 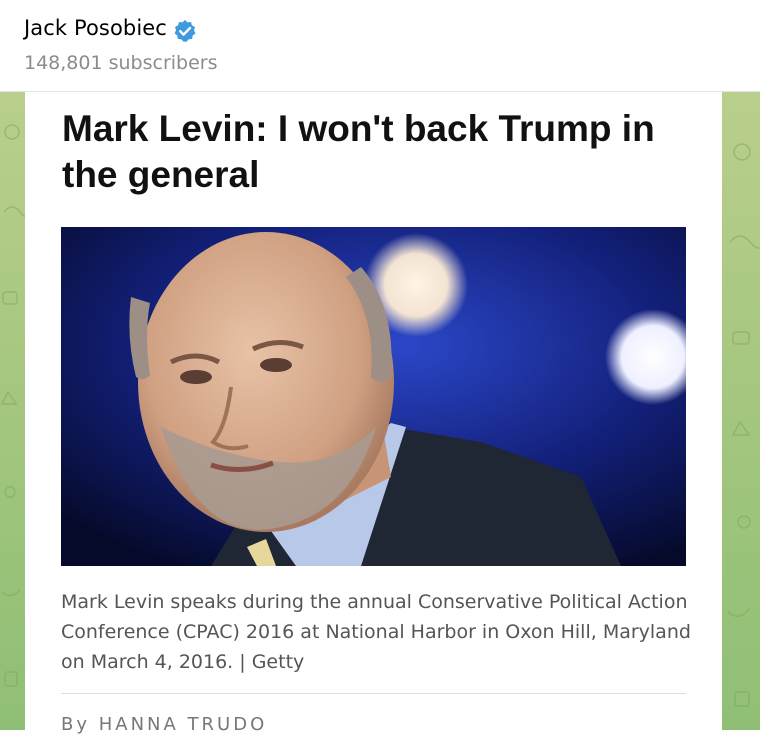 I want to click on verified-badge-icon, so click(x=185, y=31).